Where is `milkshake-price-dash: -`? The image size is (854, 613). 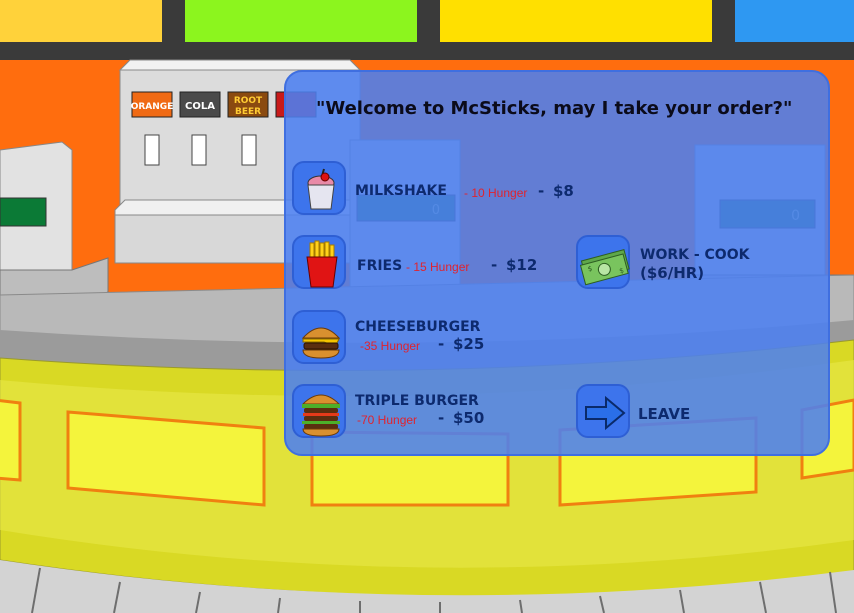 milkshake-price-dash: - is located at coordinates (541, 191).